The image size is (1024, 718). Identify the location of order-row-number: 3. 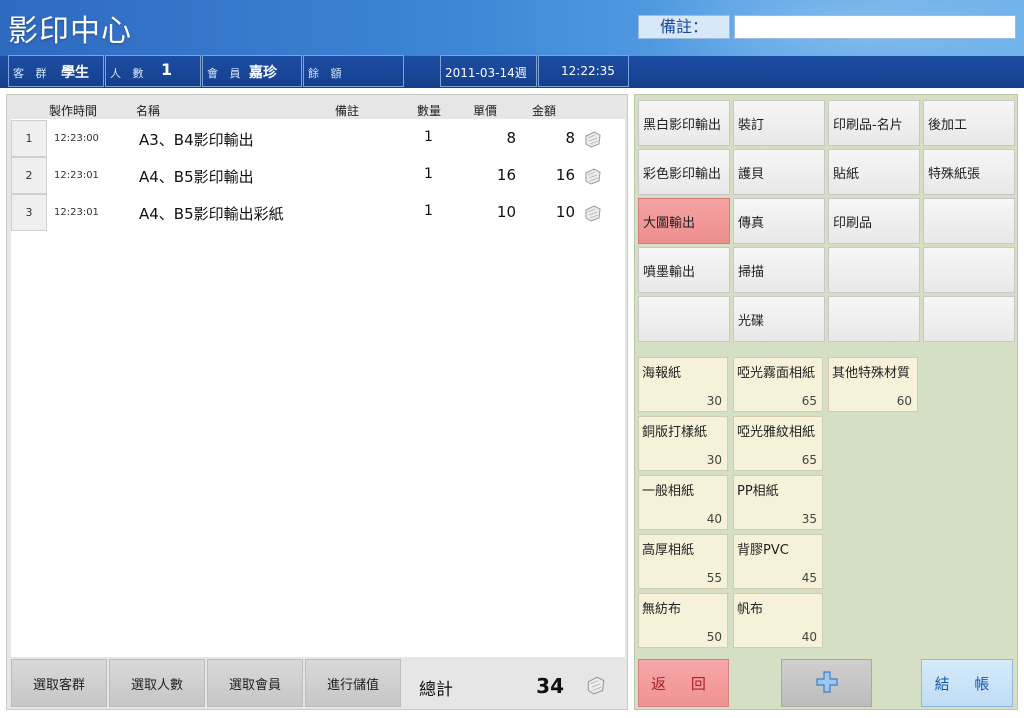
(29, 212).